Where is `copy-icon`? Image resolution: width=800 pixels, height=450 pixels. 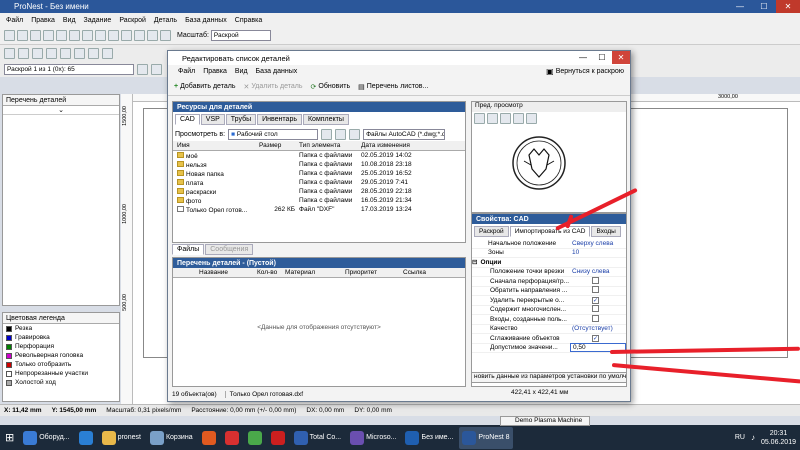
copy-icon is located at coordinates (61, 35).